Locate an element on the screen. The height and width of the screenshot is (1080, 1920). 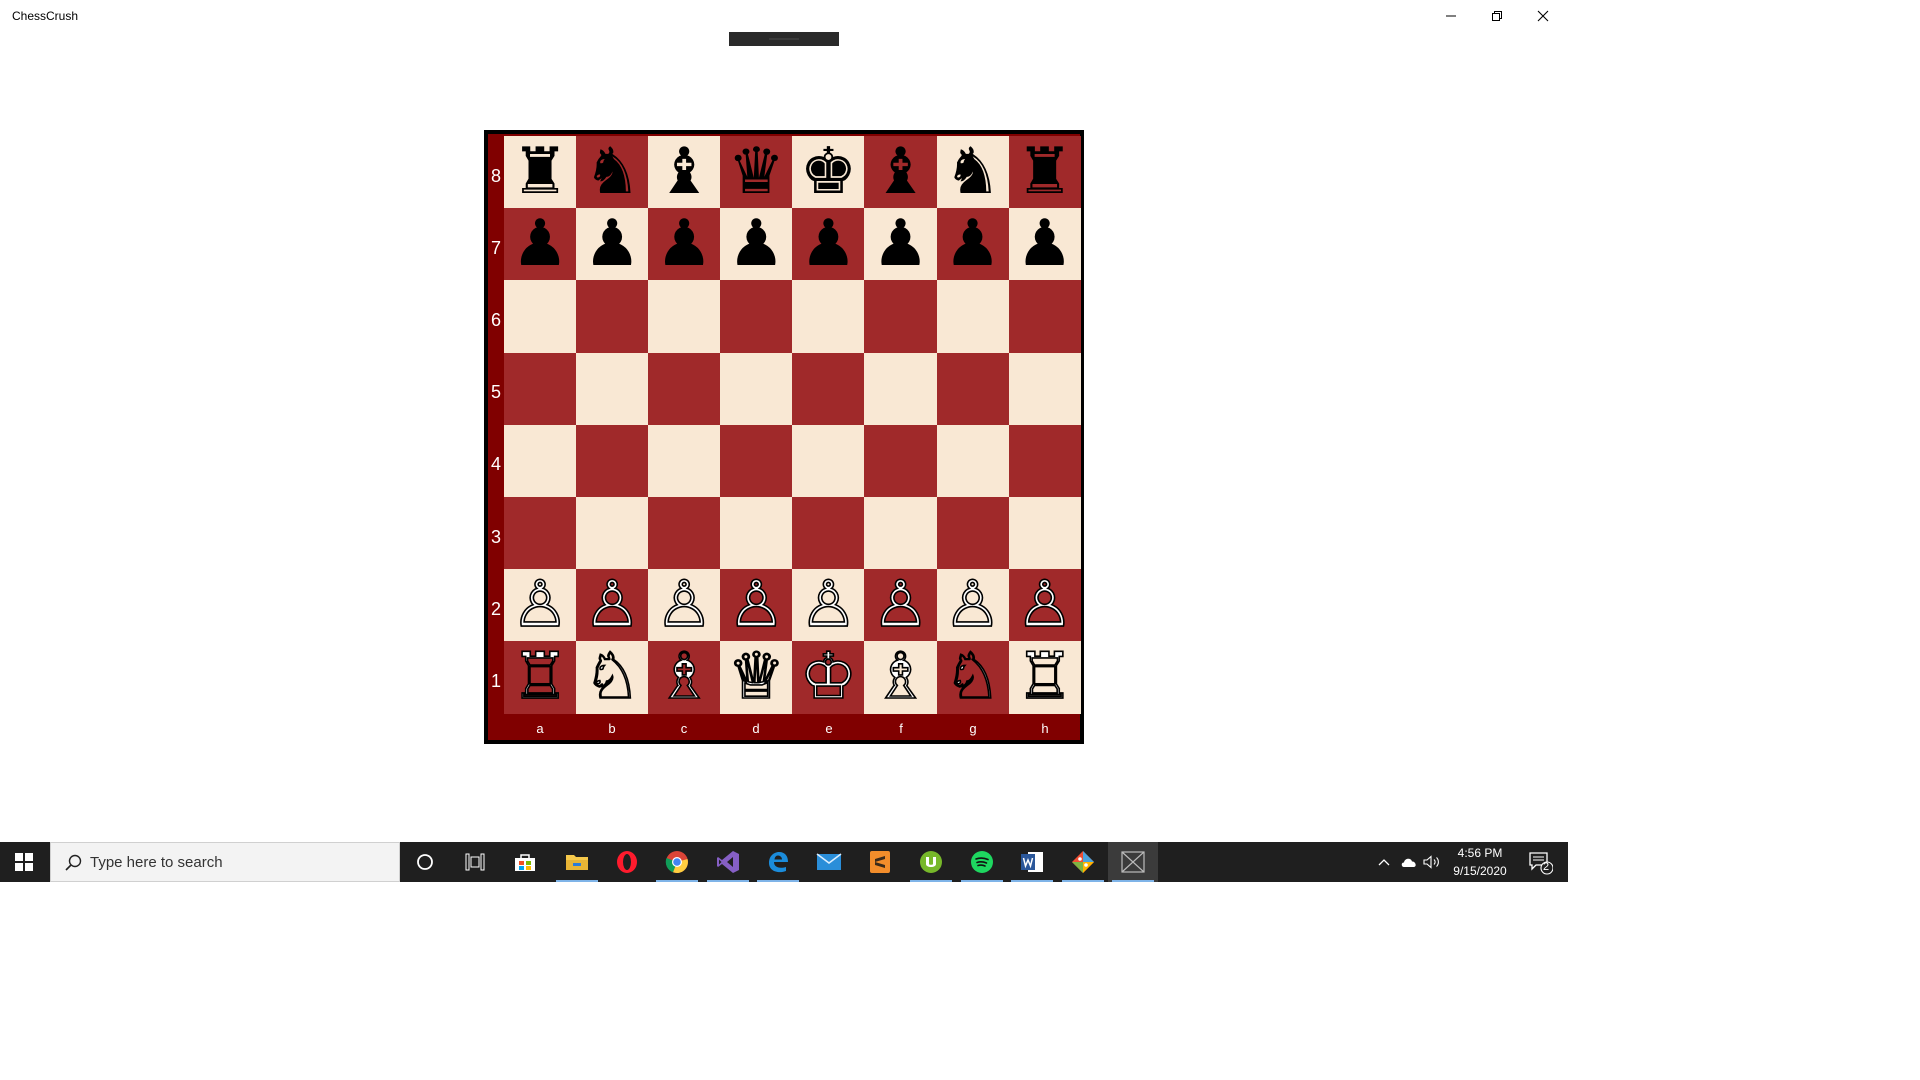
square-e5 is located at coordinates (828, 388).